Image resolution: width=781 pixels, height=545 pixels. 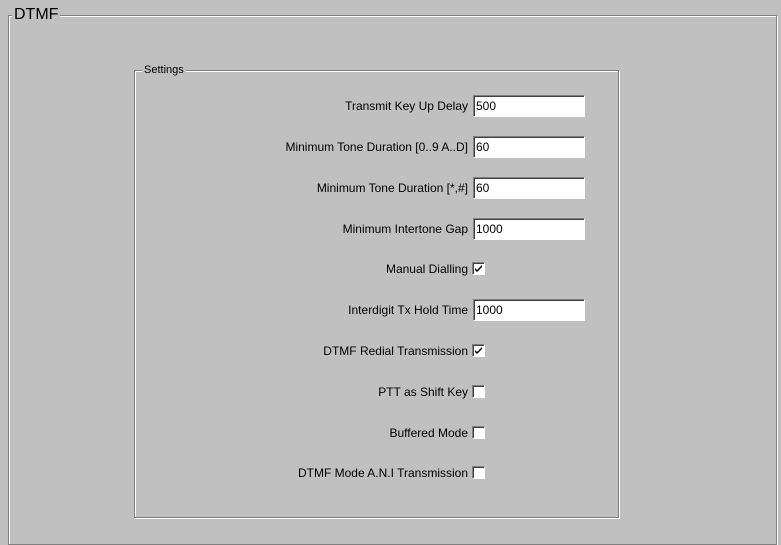 I want to click on min-intertone-gap-input, so click(x=529, y=229).